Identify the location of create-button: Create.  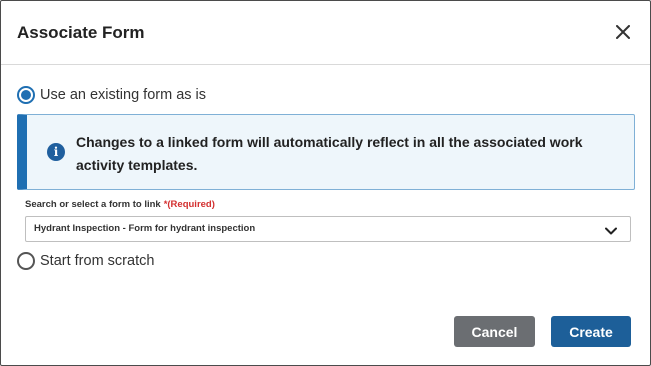
(591, 331).